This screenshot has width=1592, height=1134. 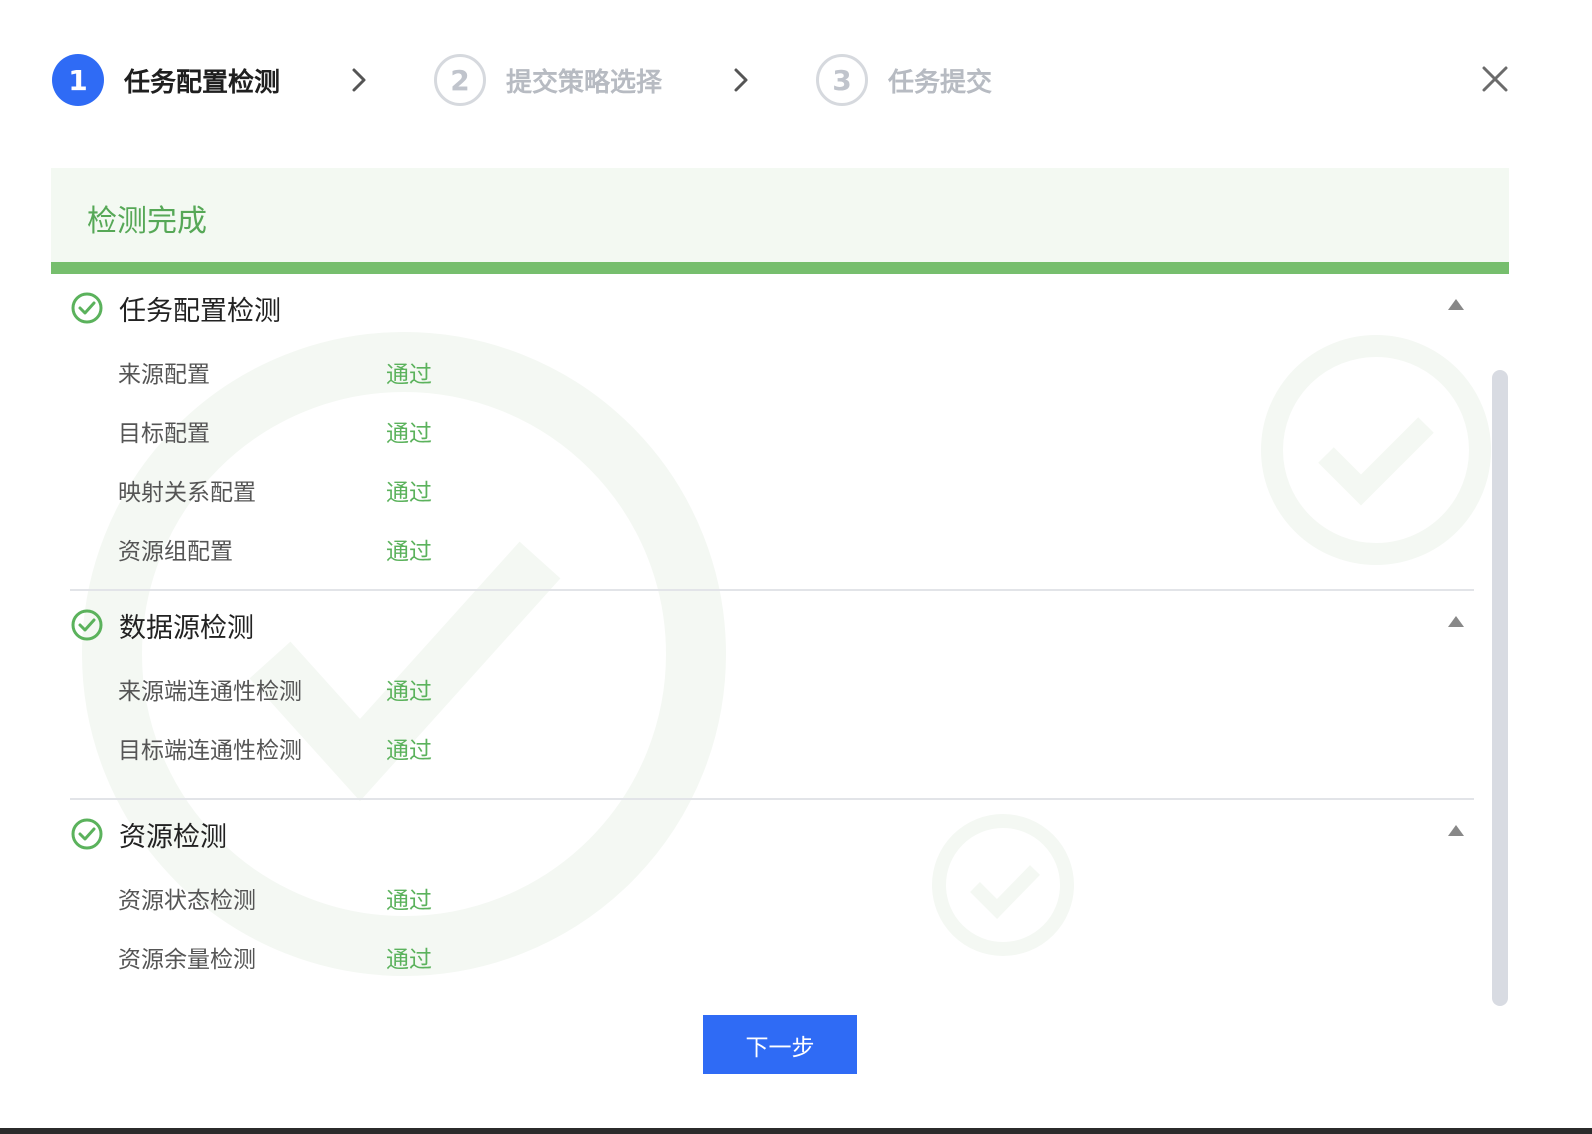 What do you see at coordinates (796, 1131) in the screenshot?
I see `bottom-edge` at bounding box center [796, 1131].